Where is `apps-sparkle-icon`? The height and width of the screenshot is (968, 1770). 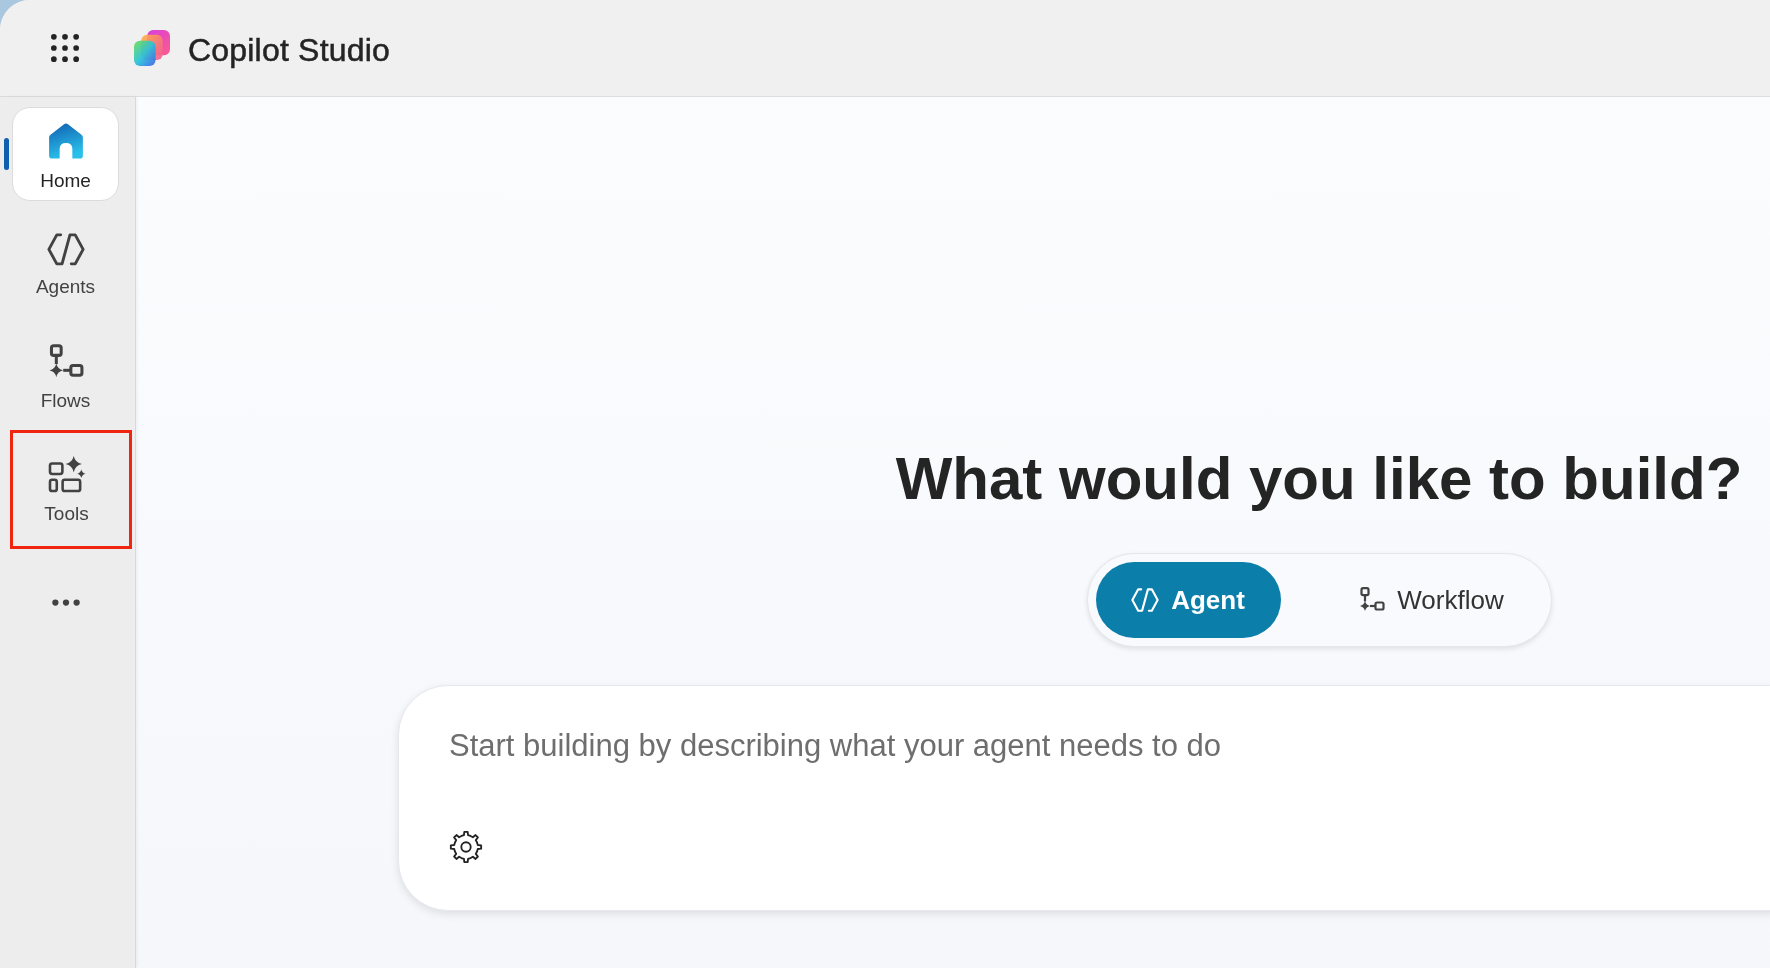 apps-sparkle-icon is located at coordinates (66, 474).